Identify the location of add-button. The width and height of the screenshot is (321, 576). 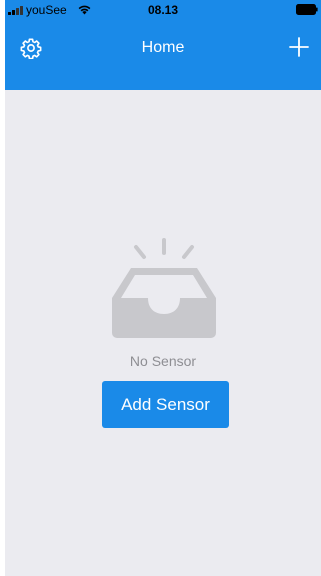
(299, 47).